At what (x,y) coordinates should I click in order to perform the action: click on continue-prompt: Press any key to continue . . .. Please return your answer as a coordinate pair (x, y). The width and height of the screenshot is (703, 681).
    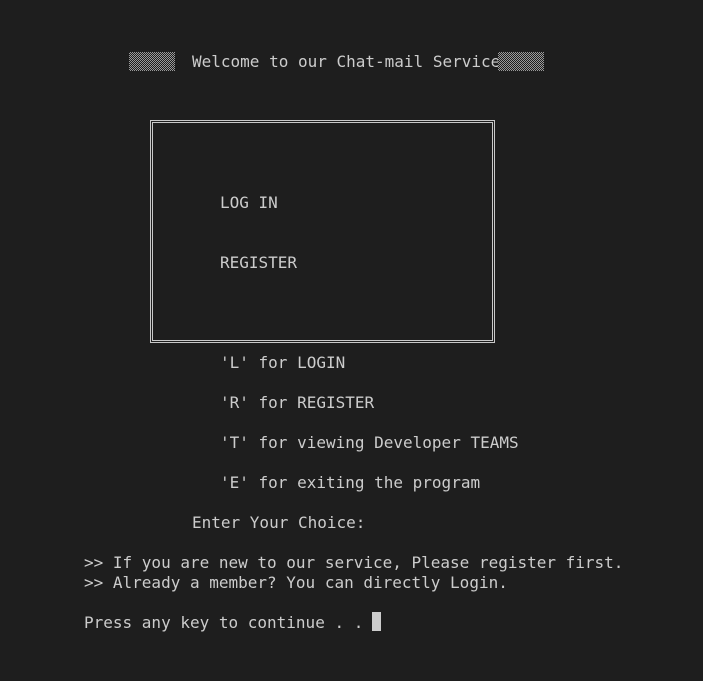
    Looking at the image, I should click on (233, 622).